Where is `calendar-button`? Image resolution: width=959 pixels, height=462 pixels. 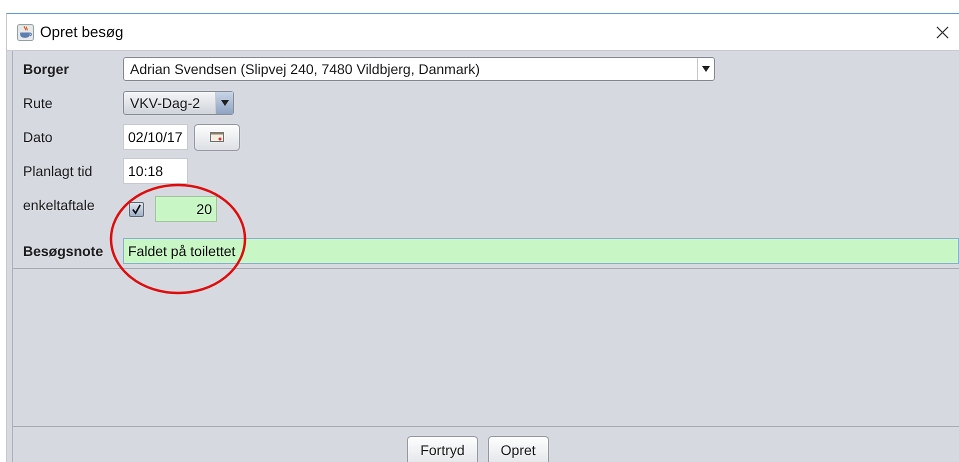
calendar-button is located at coordinates (217, 137).